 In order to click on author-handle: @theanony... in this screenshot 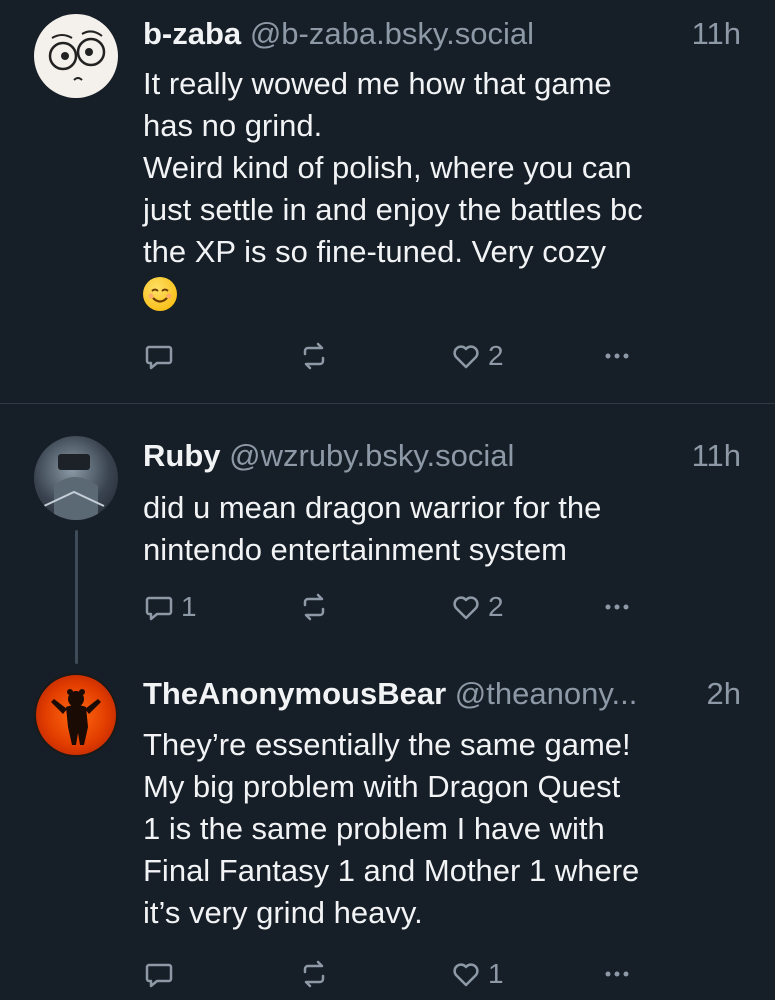, I will do `click(546, 693)`.